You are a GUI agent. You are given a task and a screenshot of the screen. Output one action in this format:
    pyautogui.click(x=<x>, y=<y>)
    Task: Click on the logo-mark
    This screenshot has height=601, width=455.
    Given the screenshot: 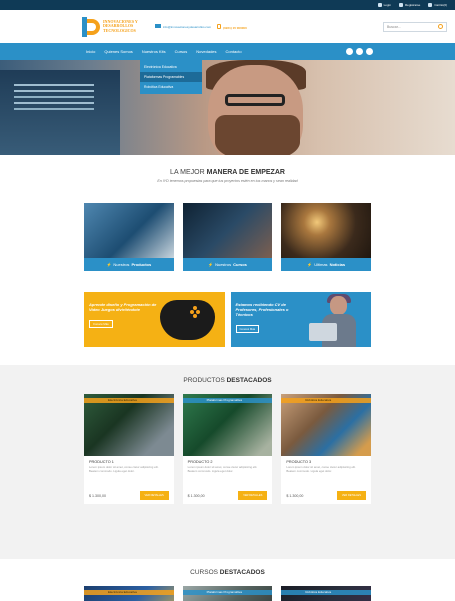 What is the action you would take?
    pyautogui.click(x=91, y=26)
    